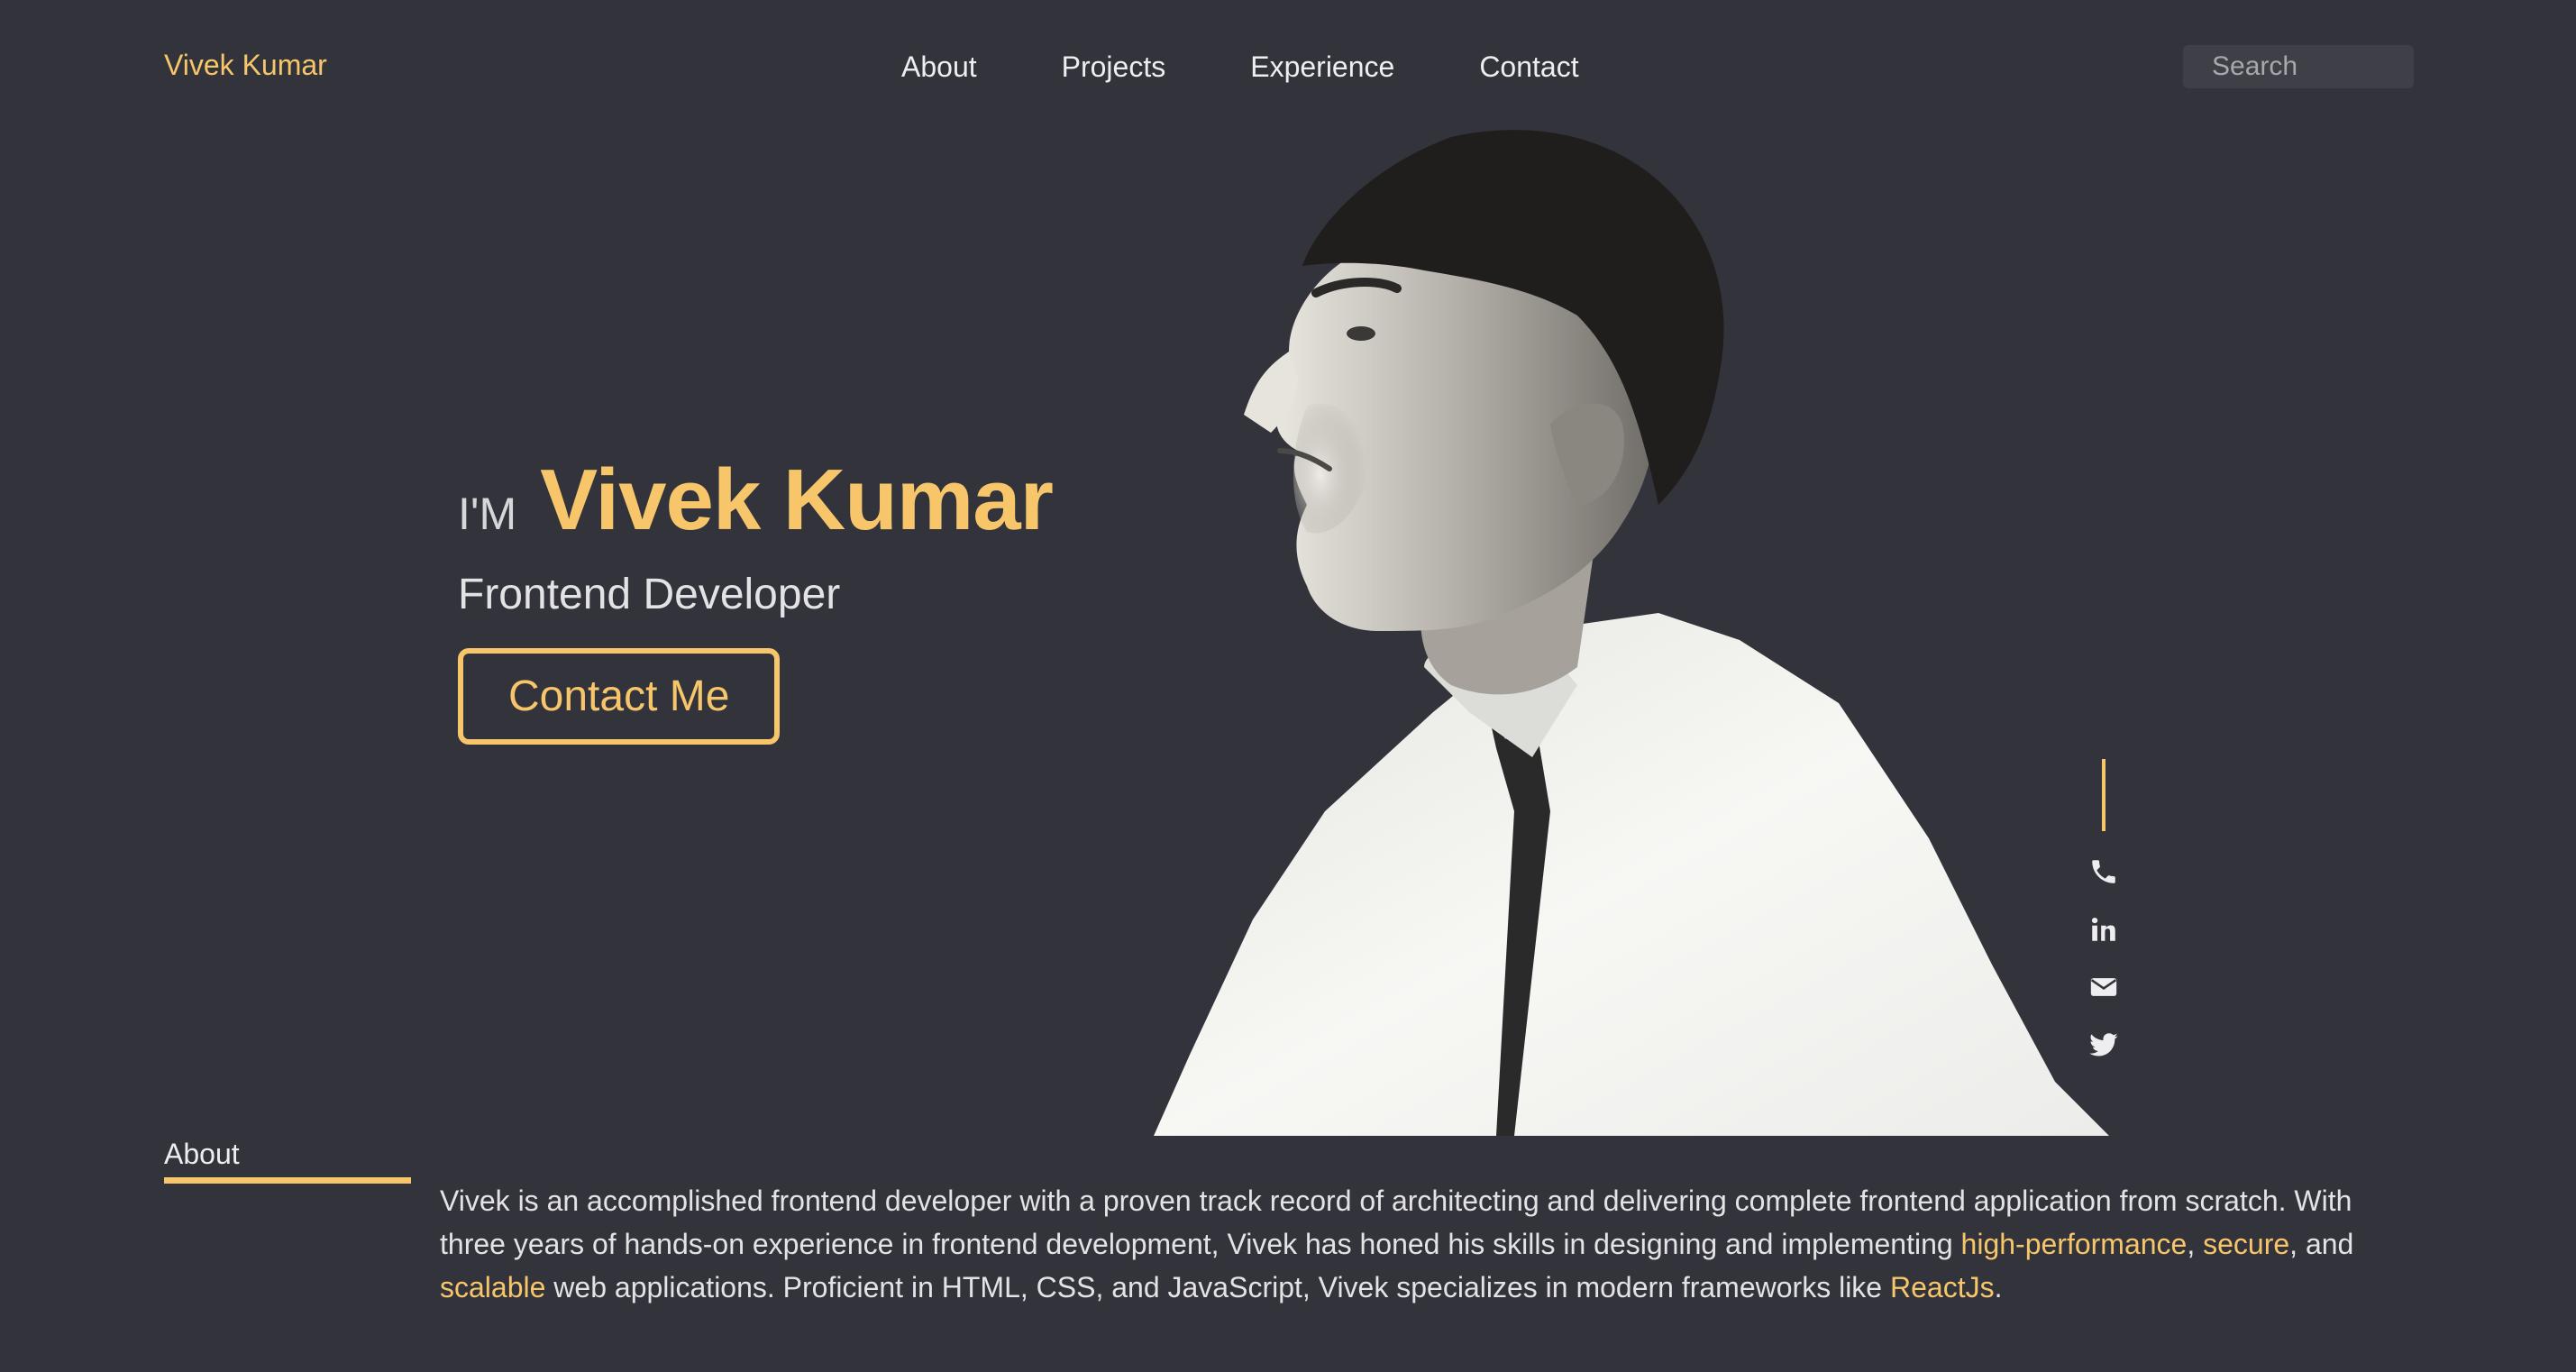 This screenshot has width=2576, height=1372. Describe the element at coordinates (2103, 1044) in the screenshot. I see `twitter-icon` at that location.